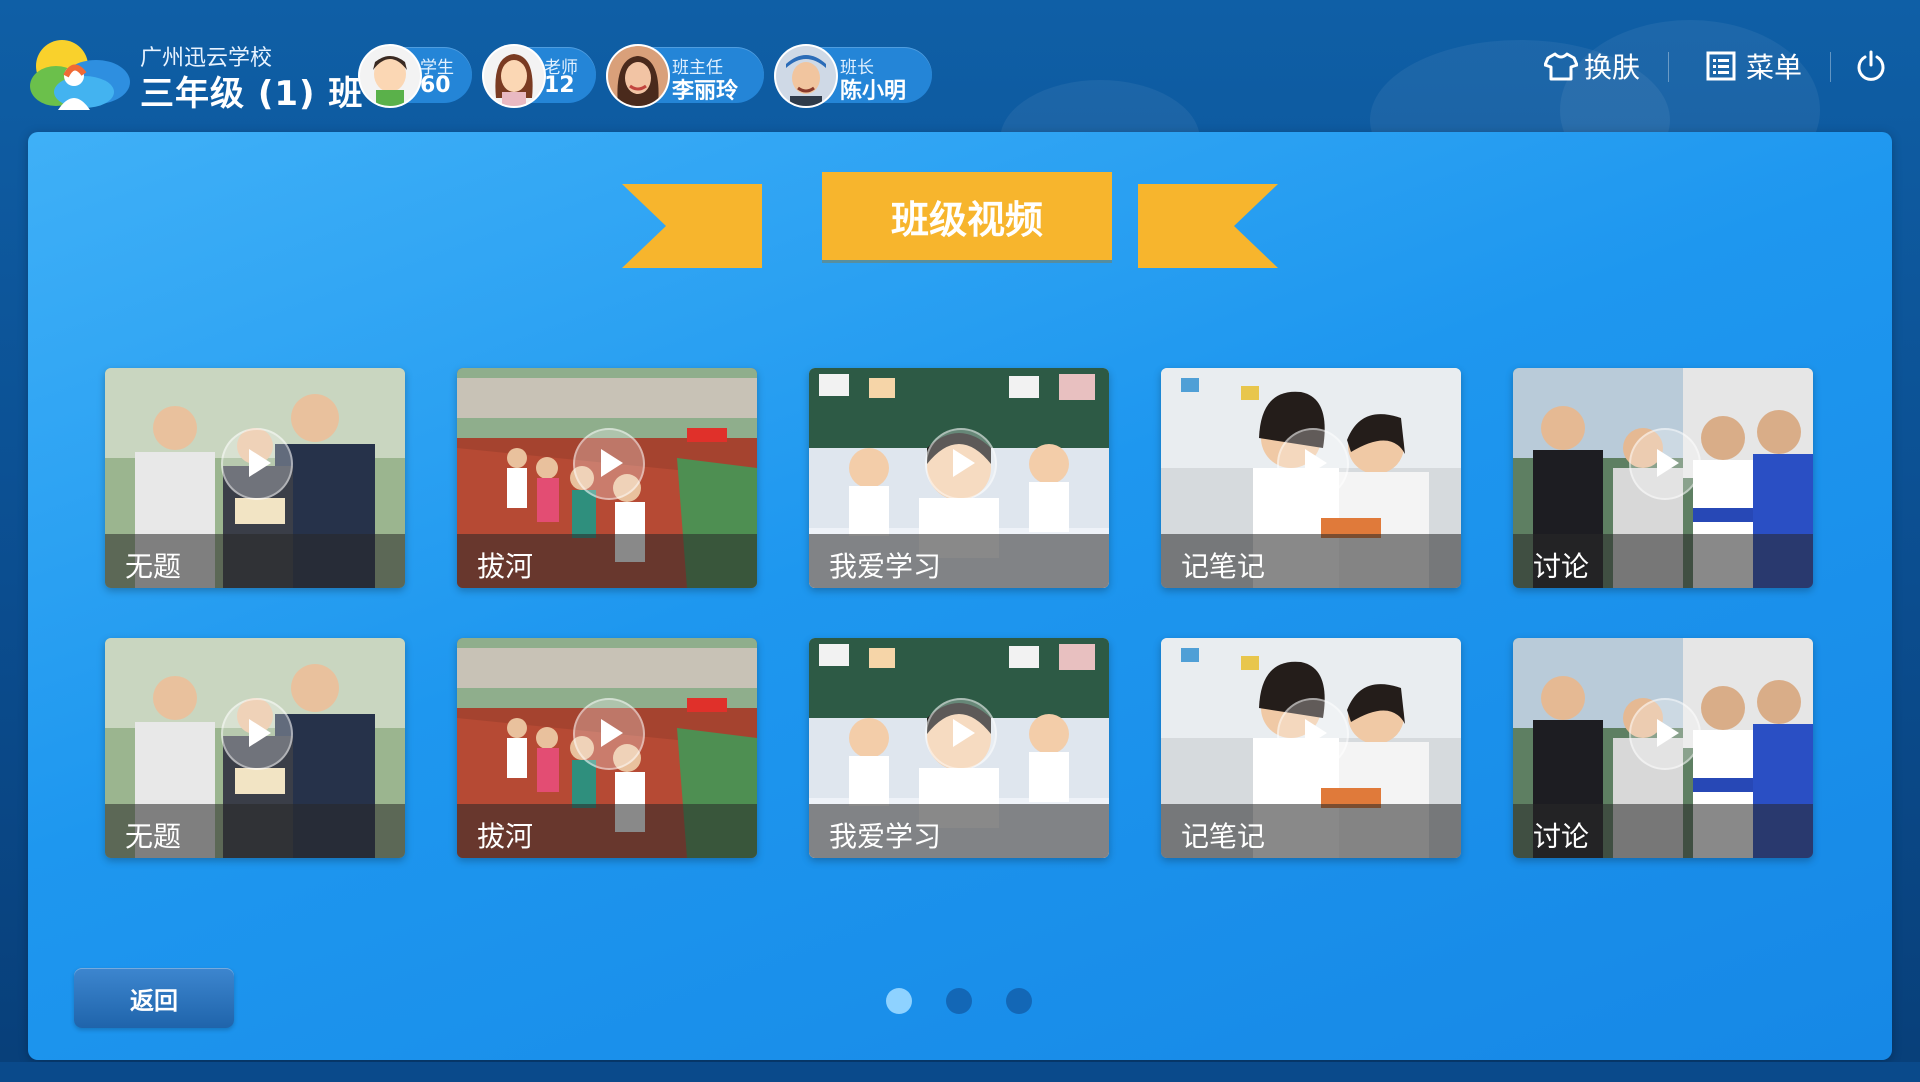 The height and width of the screenshot is (1082, 1920). What do you see at coordinates (1721, 66) in the screenshot?
I see `list-icon` at bounding box center [1721, 66].